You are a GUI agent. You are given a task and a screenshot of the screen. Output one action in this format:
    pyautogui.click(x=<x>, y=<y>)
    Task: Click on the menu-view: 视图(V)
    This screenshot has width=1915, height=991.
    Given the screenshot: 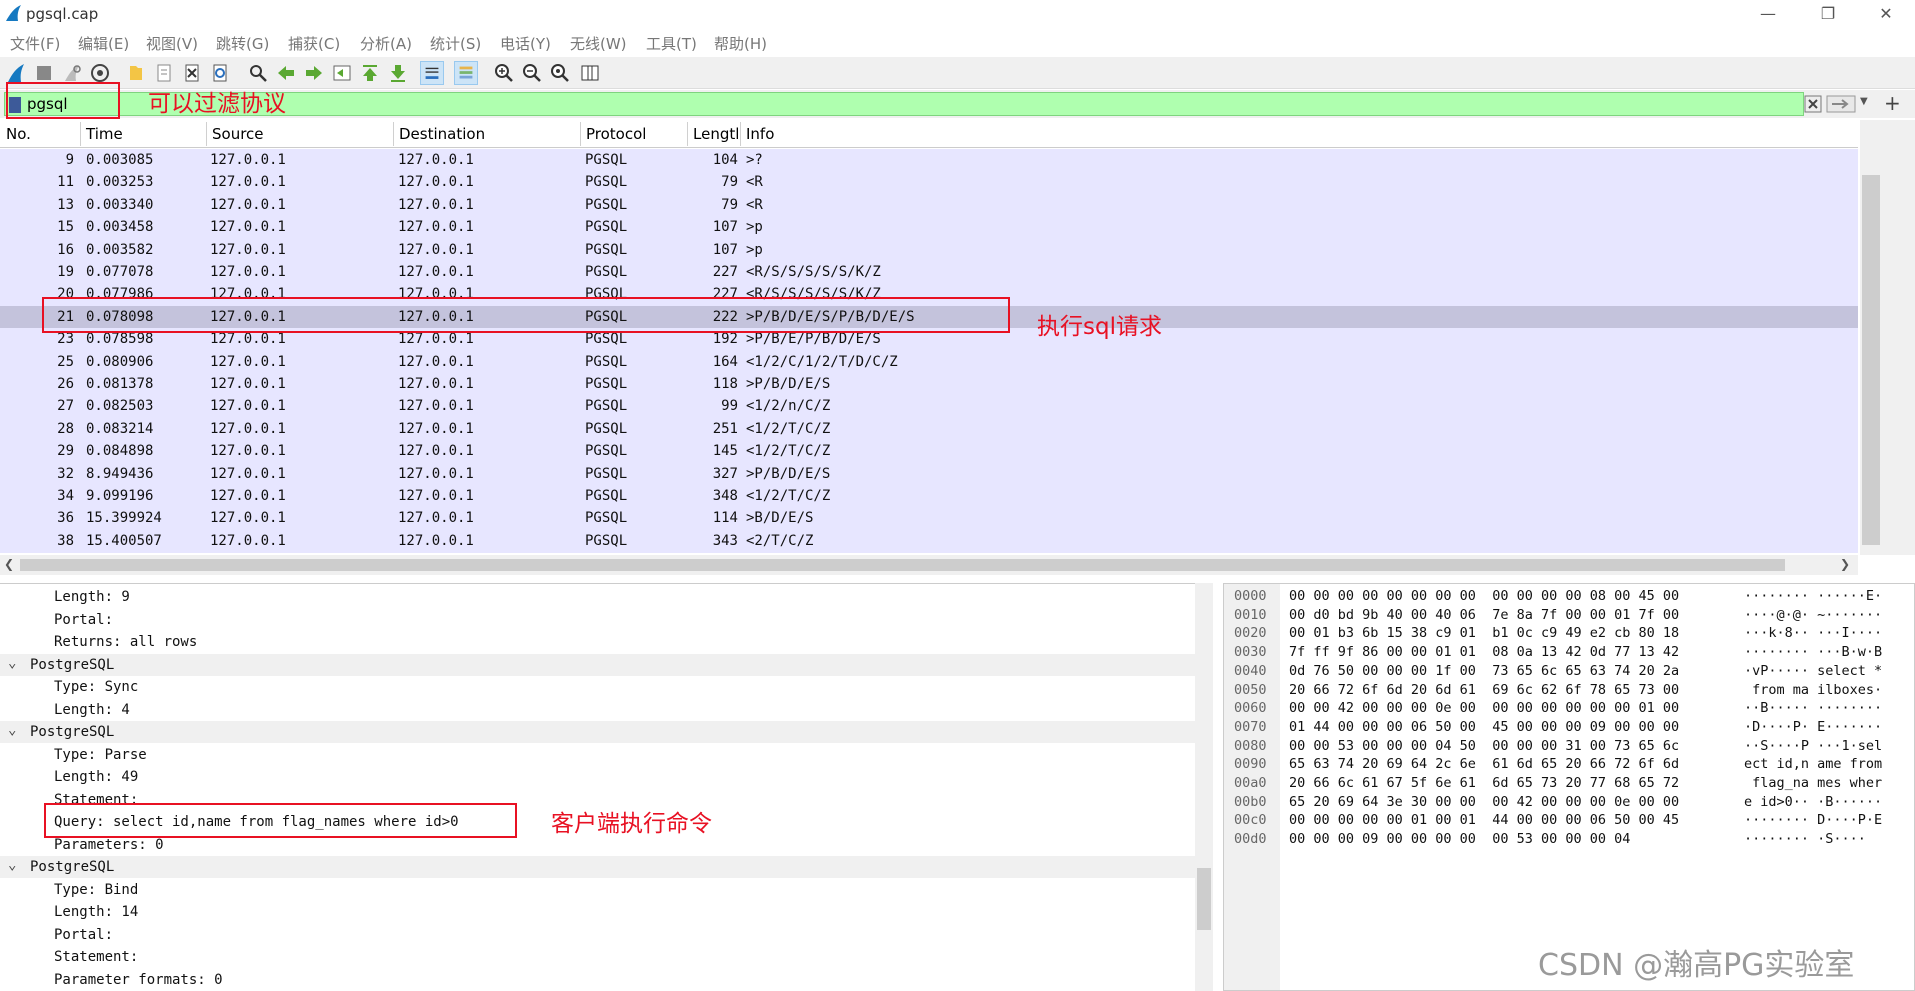 What is the action you would take?
    pyautogui.click(x=172, y=43)
    